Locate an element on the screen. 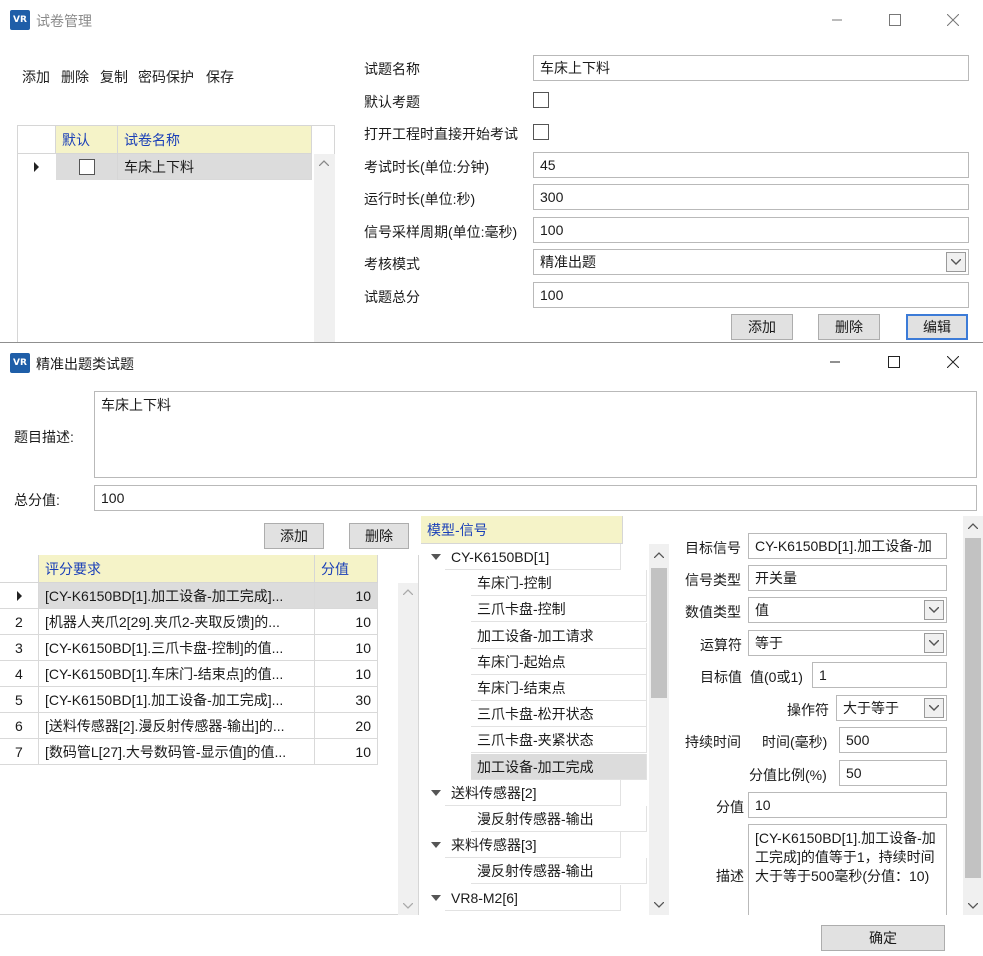 This screenshot has height=956, width=983. grid-header-criteria: 评分要求 is located at coordinates (177, 569).